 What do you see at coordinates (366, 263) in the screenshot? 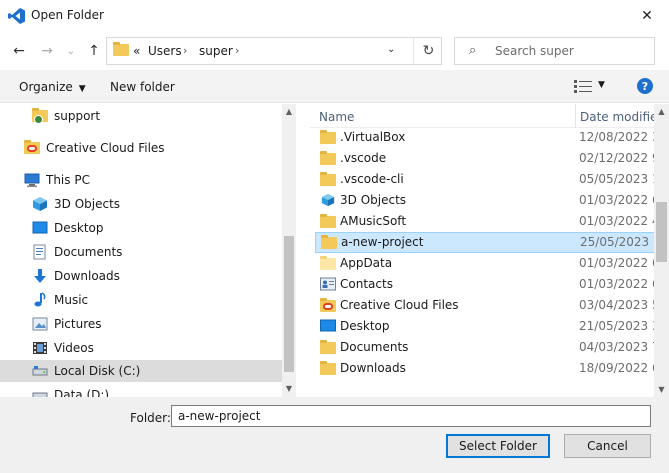
I see `file-name: AppData` at bounding box center [366, 263].